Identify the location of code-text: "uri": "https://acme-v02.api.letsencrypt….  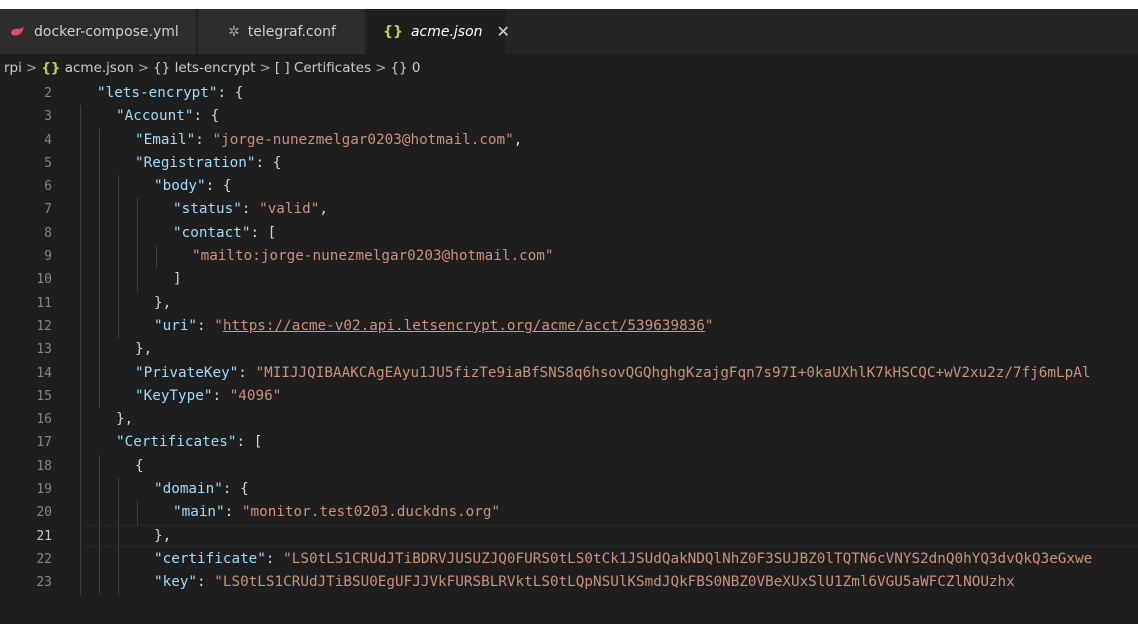
(434, 326).